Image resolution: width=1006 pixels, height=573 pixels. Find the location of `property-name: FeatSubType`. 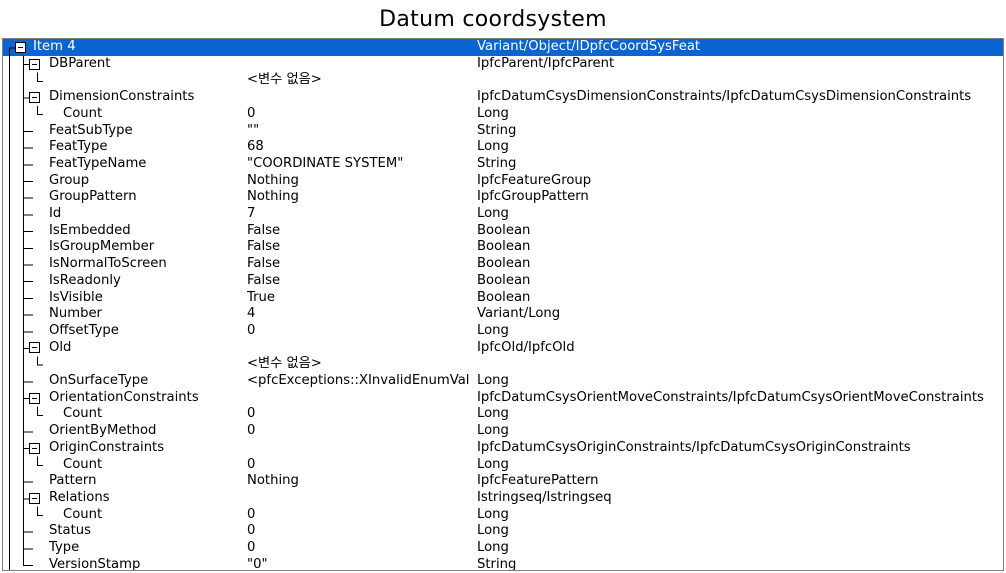

property-name: FeatSubType is located at coordinates (91, 130).